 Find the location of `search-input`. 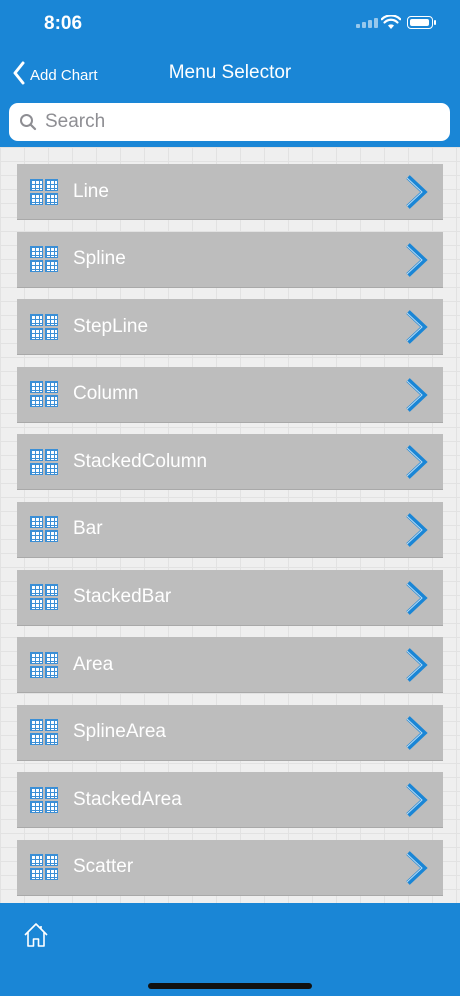

search-input is located at coordinates (235, 122).